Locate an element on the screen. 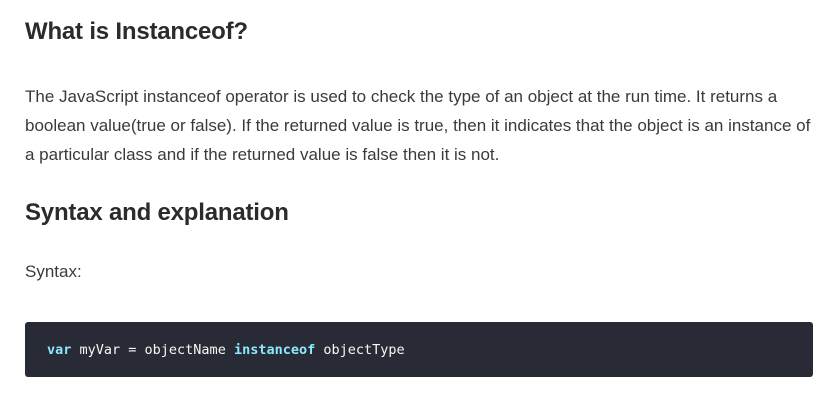 This screenshot has width=831, height=404. heading-what-is-instanceof: What is Instanceof? is located at coordinates (136, 31).